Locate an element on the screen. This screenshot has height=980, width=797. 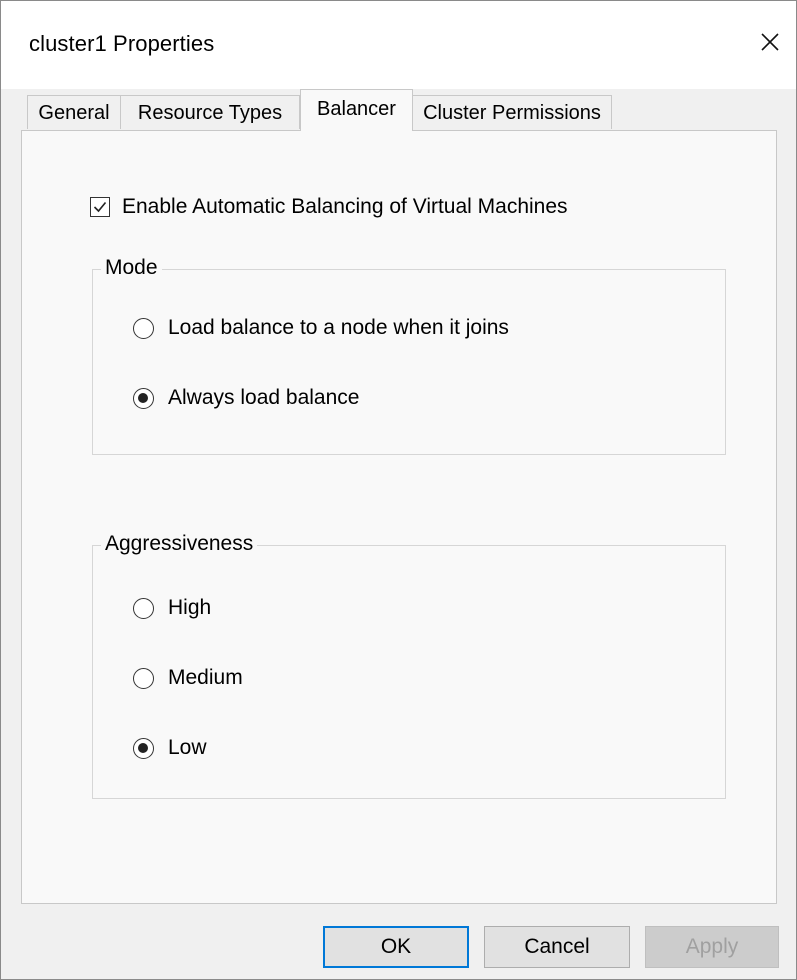
mode-join-label: Load balance to a node when it joins is located at coordinates (338, 327).